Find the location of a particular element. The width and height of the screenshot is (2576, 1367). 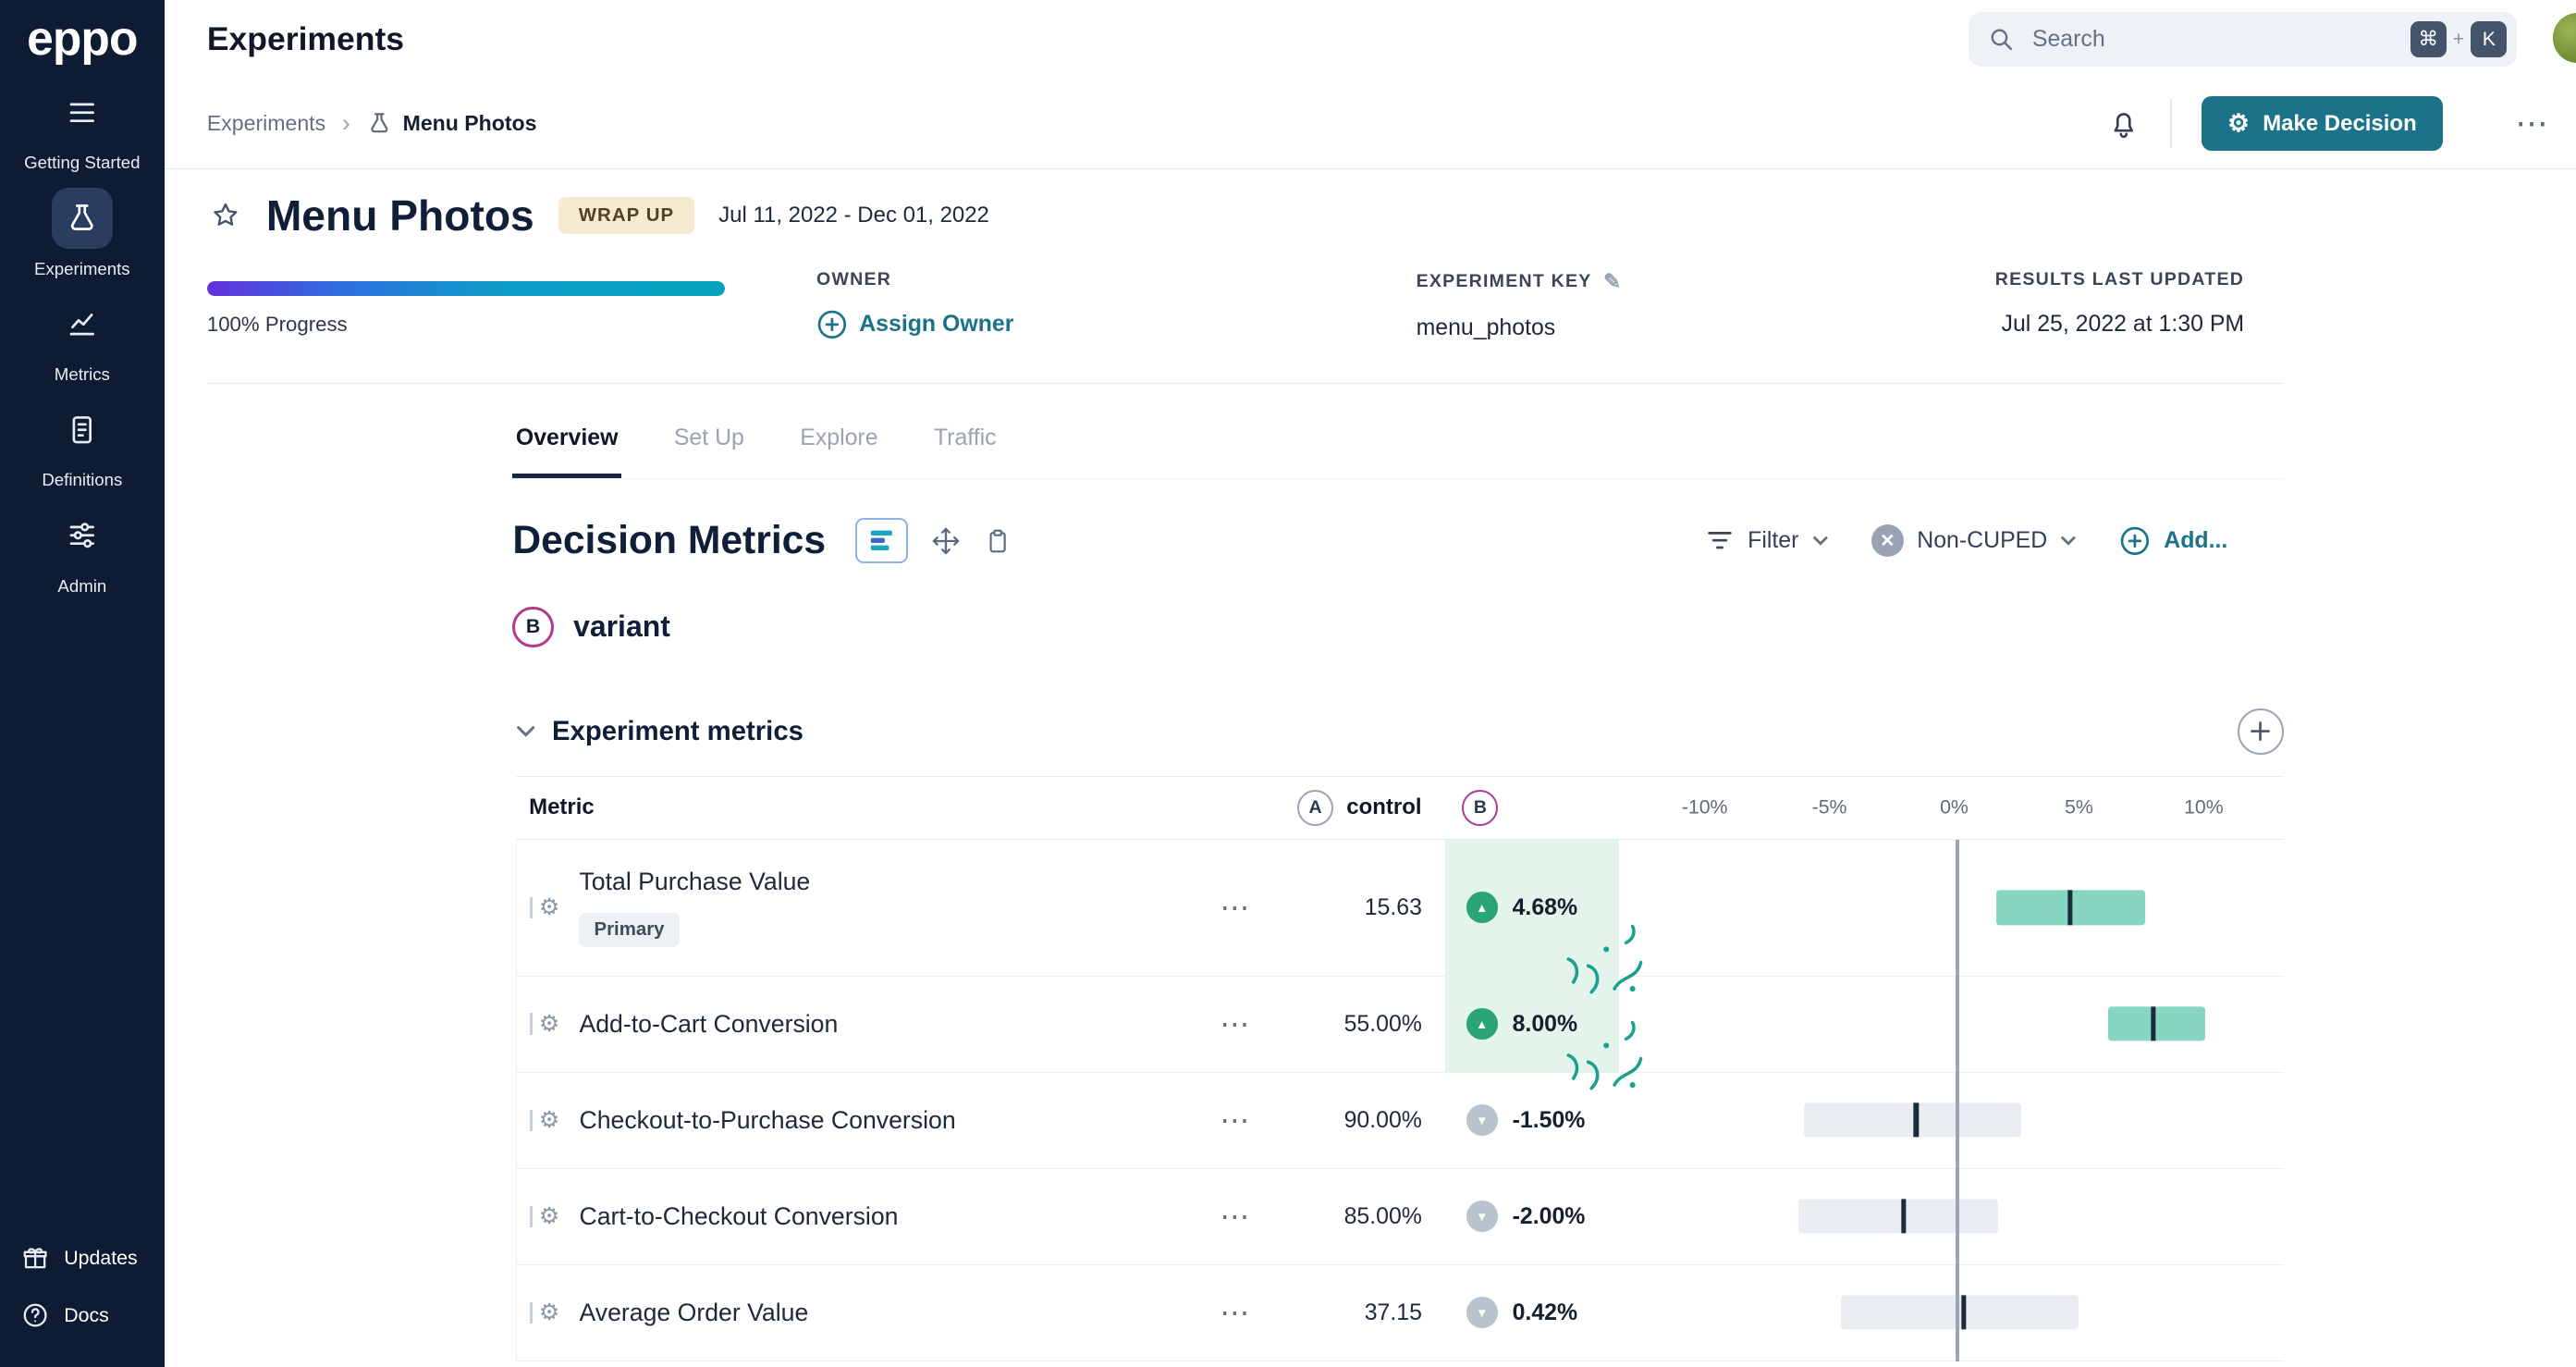

filter-lines-icon is located at coordinates (1720, 540).